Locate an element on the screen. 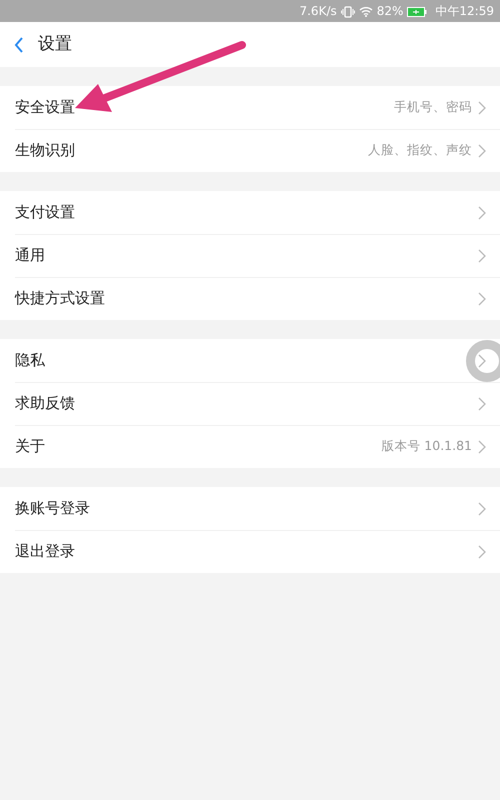  settings-row: 关于 版本号 10.1.81 is located at coordinates (250, 446).